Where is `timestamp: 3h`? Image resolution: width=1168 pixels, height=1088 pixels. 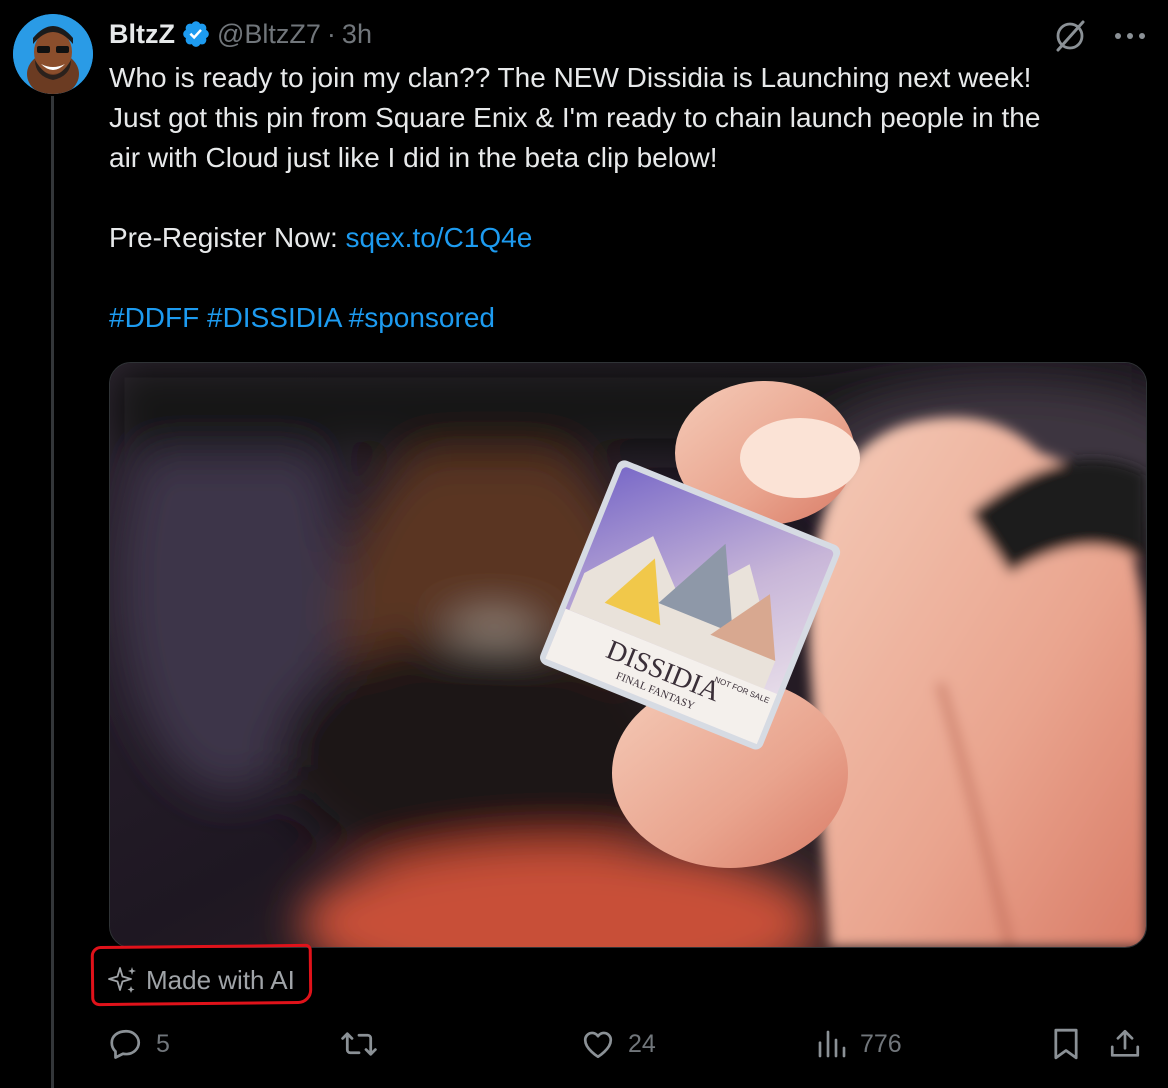 timestamp: 3h is located at coordinates (357, 34).